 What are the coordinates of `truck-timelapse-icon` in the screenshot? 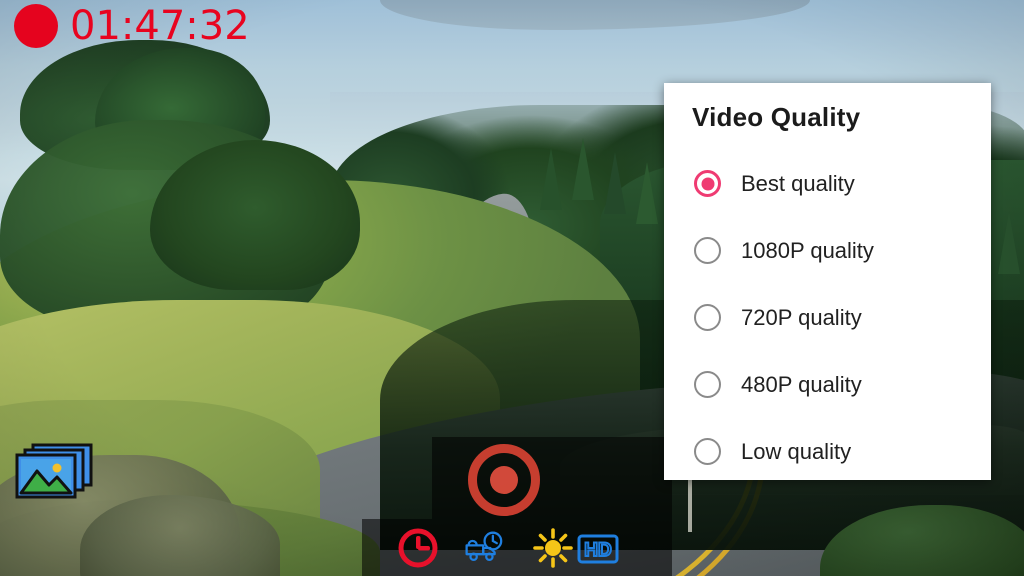 It's located at (484, 546).